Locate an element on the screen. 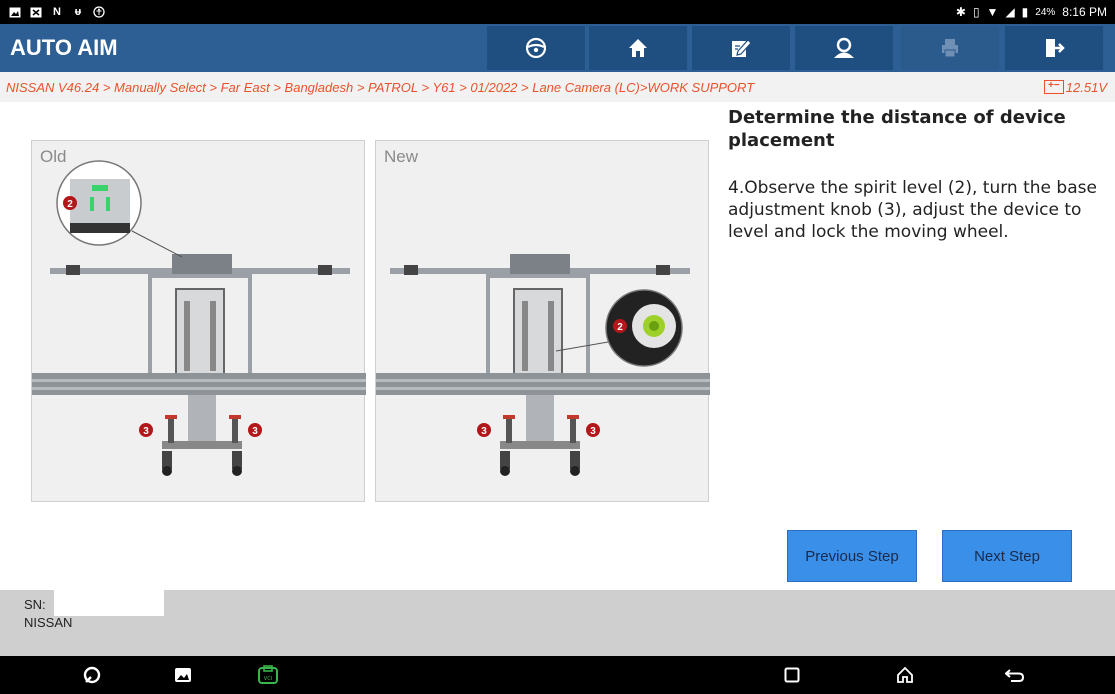  accessibility-icon is located at coordinates (99, 12).